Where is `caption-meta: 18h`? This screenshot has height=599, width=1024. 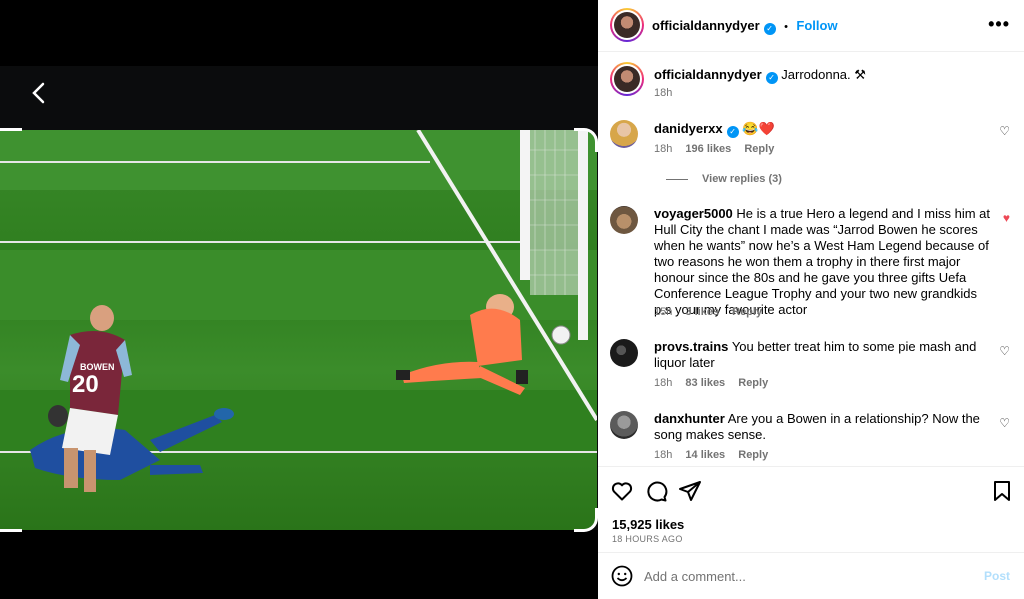 caption-meta: 18h is located at coordinates (668, 93).